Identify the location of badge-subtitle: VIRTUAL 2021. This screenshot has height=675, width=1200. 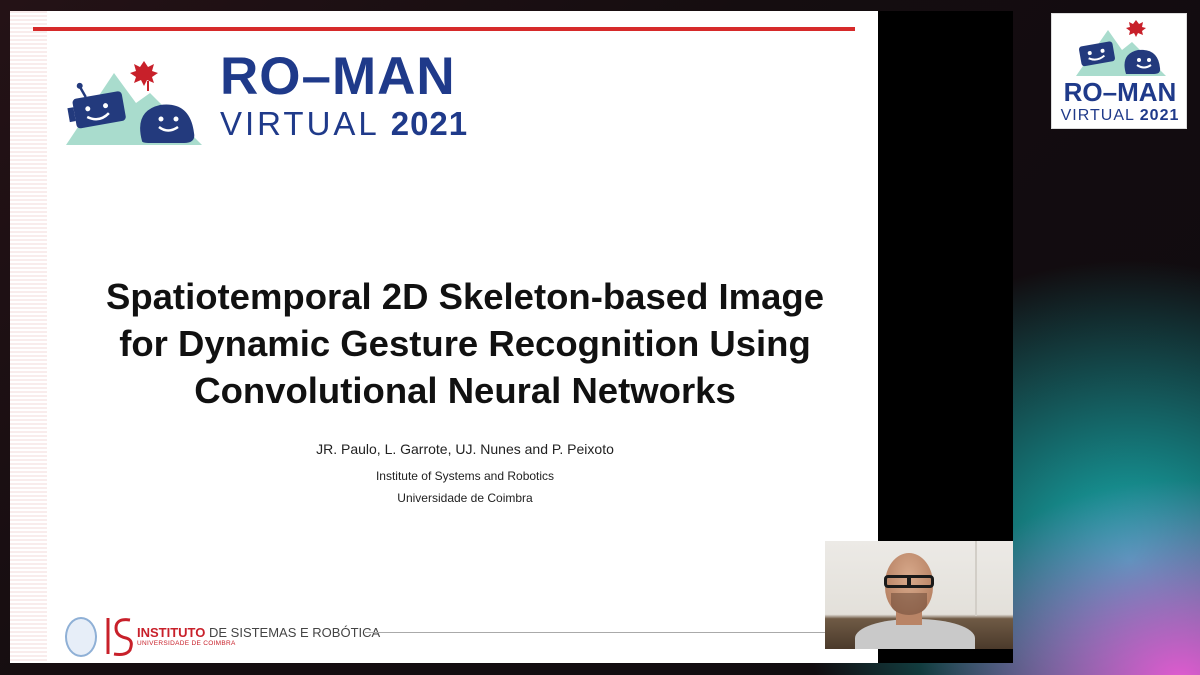
(1120, 116).